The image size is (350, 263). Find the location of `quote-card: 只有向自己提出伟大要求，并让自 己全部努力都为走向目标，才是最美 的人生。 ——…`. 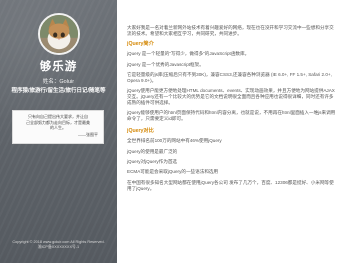

quote-card: 只有向自己提出伟大要求，并让自 己全部努力都为走向目标，才是最美 的人生。 ——… is located at coordinates (58, 127).